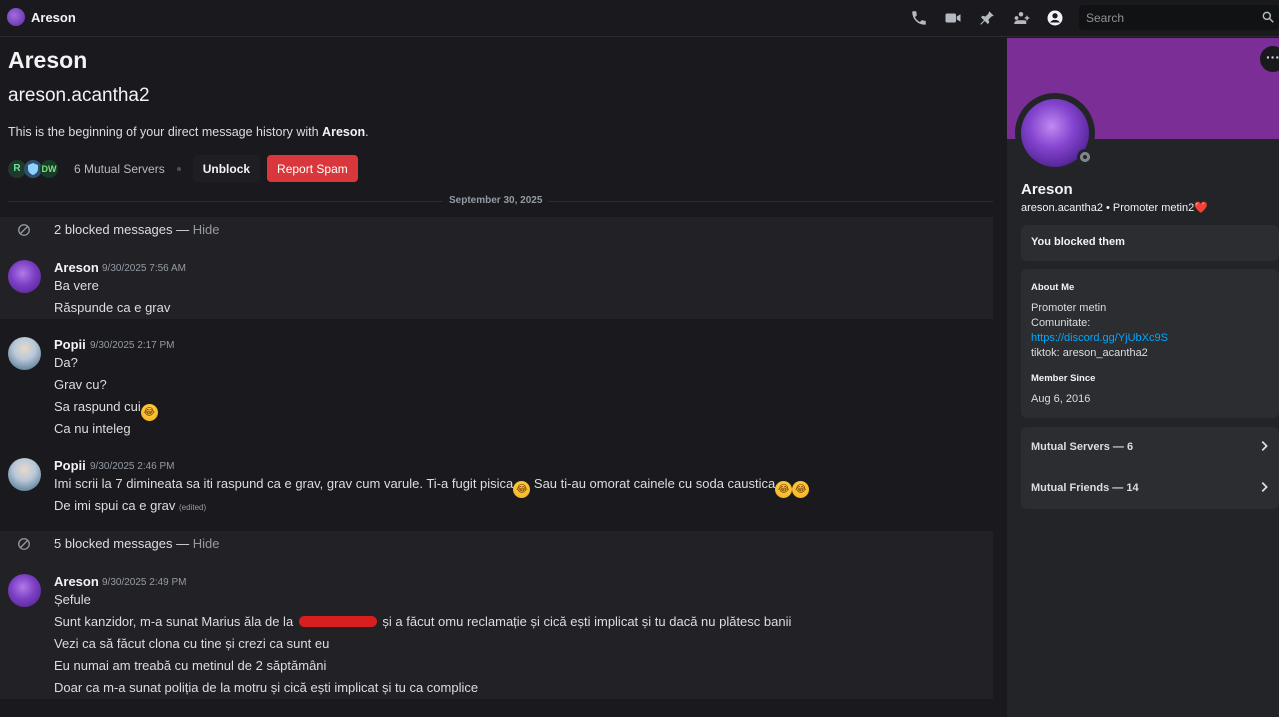 The width and height of the screenshot is (1279, 717). What do you see at coordinates (1082, 447) in the screenshot?
I see `mutual-servers-label: Mutual Servers — 6` at bounding box center [1082, 447].